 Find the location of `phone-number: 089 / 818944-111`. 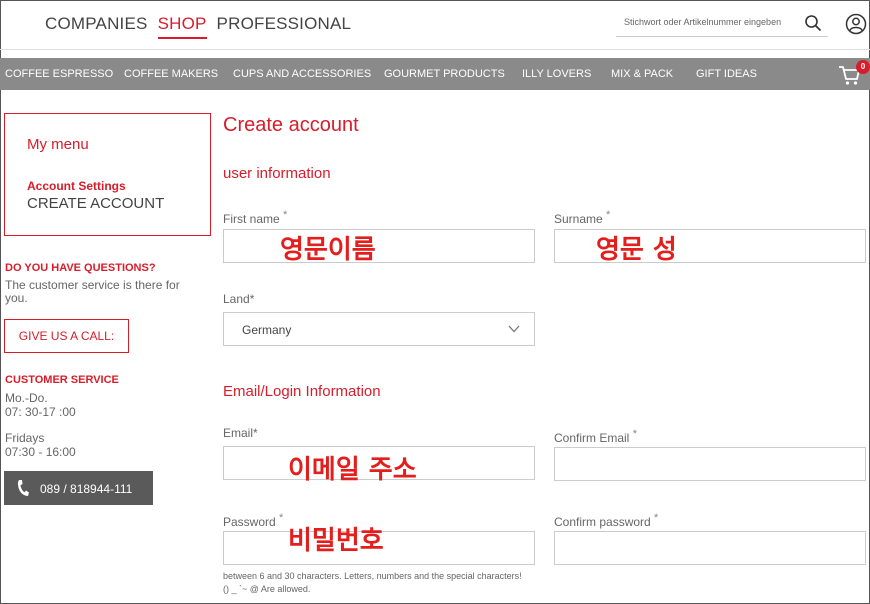

phone-number: 089 / 818944-111 is located at coordinates (86, 489).